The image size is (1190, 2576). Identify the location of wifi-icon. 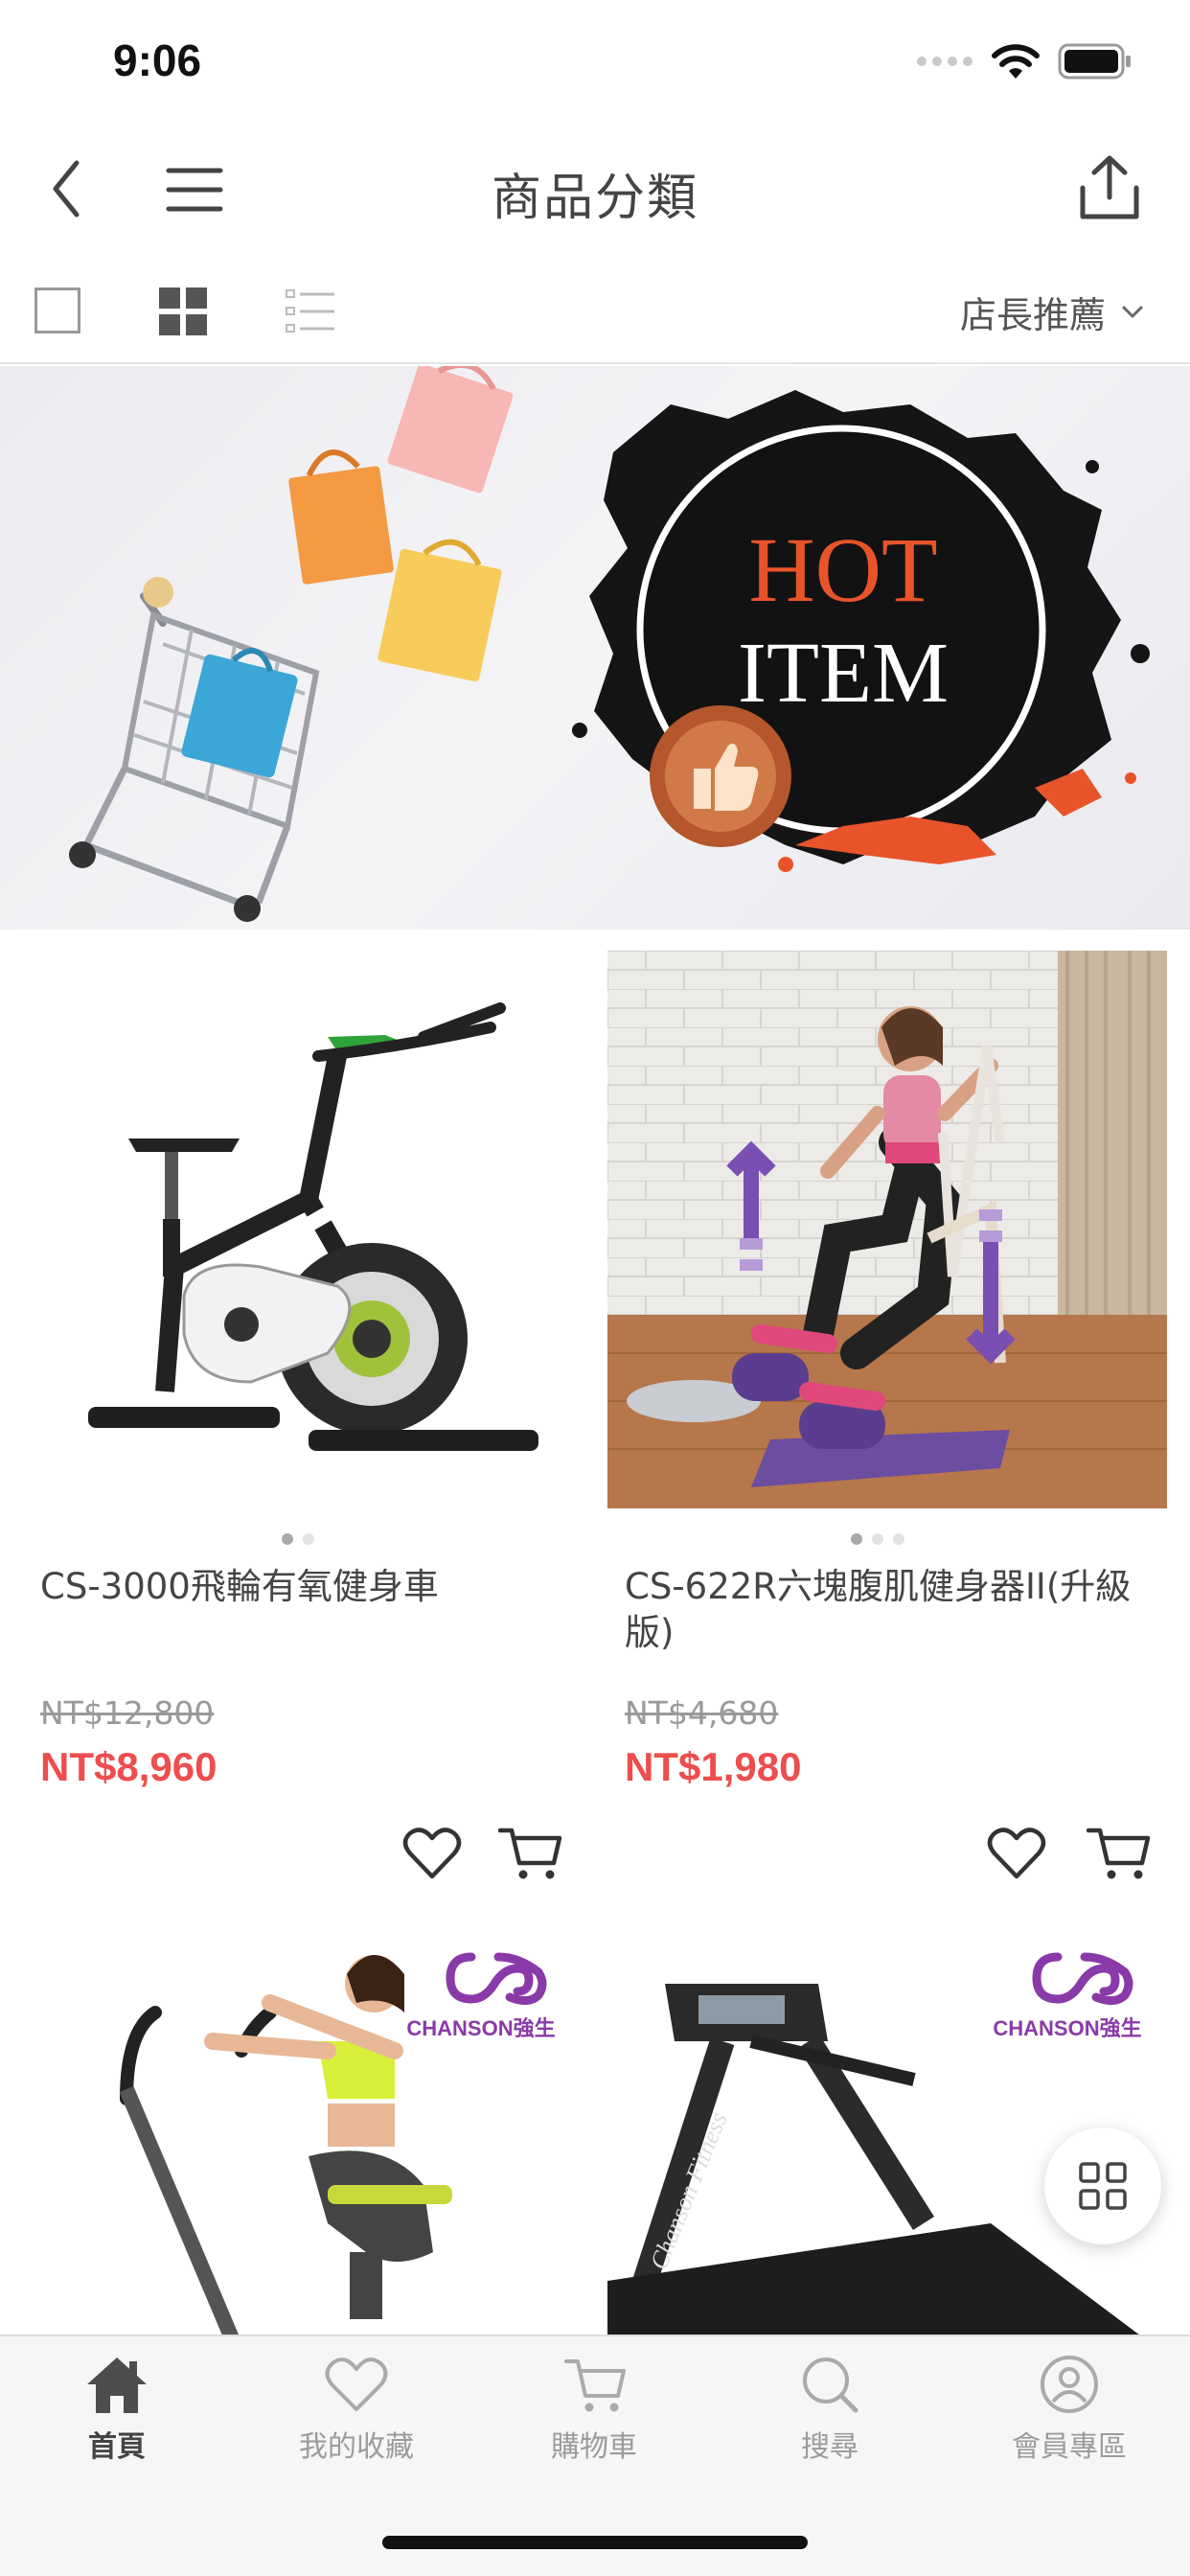
(1016, 62).